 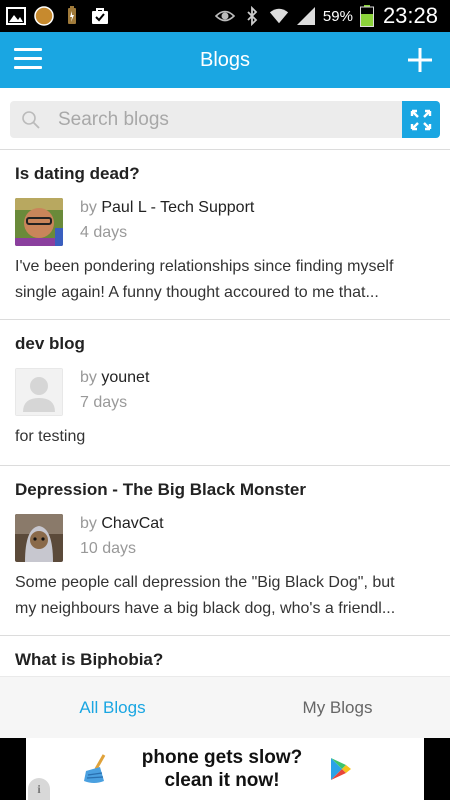 I want to click on broom-icon, so click(x=95, y=768).